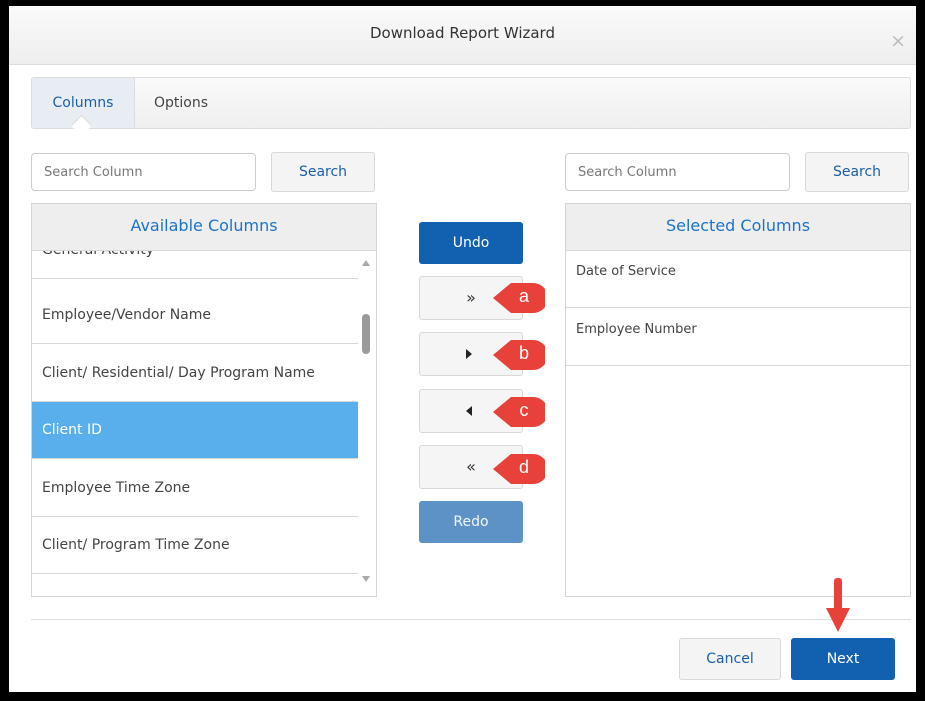 The height and width of the screenshot is (701, 925). What do you see at coordinates (366, 423) in the screenshot?
I see `available-columns-scrollbar` at bounding box center [366, 423].